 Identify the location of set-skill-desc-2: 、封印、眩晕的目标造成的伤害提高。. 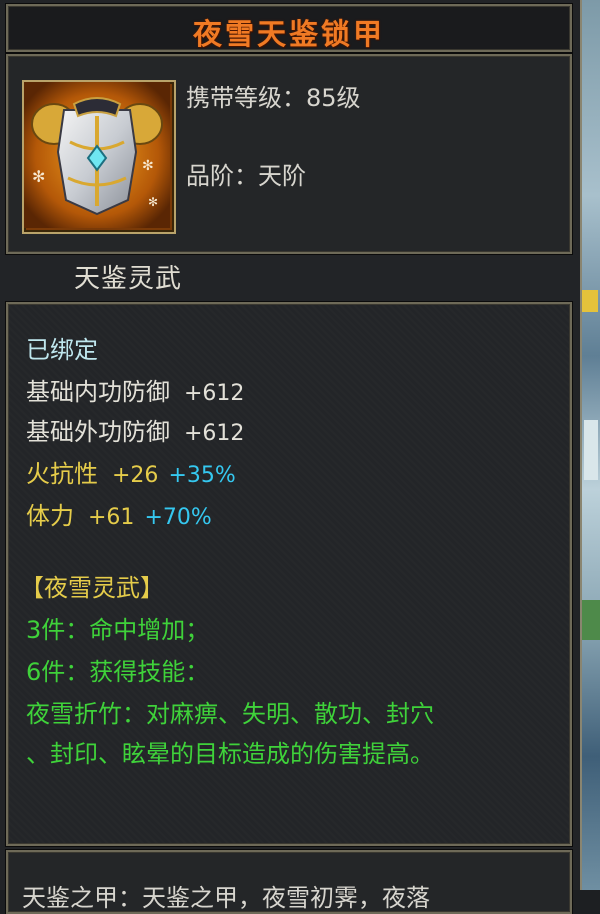
(230, 754).